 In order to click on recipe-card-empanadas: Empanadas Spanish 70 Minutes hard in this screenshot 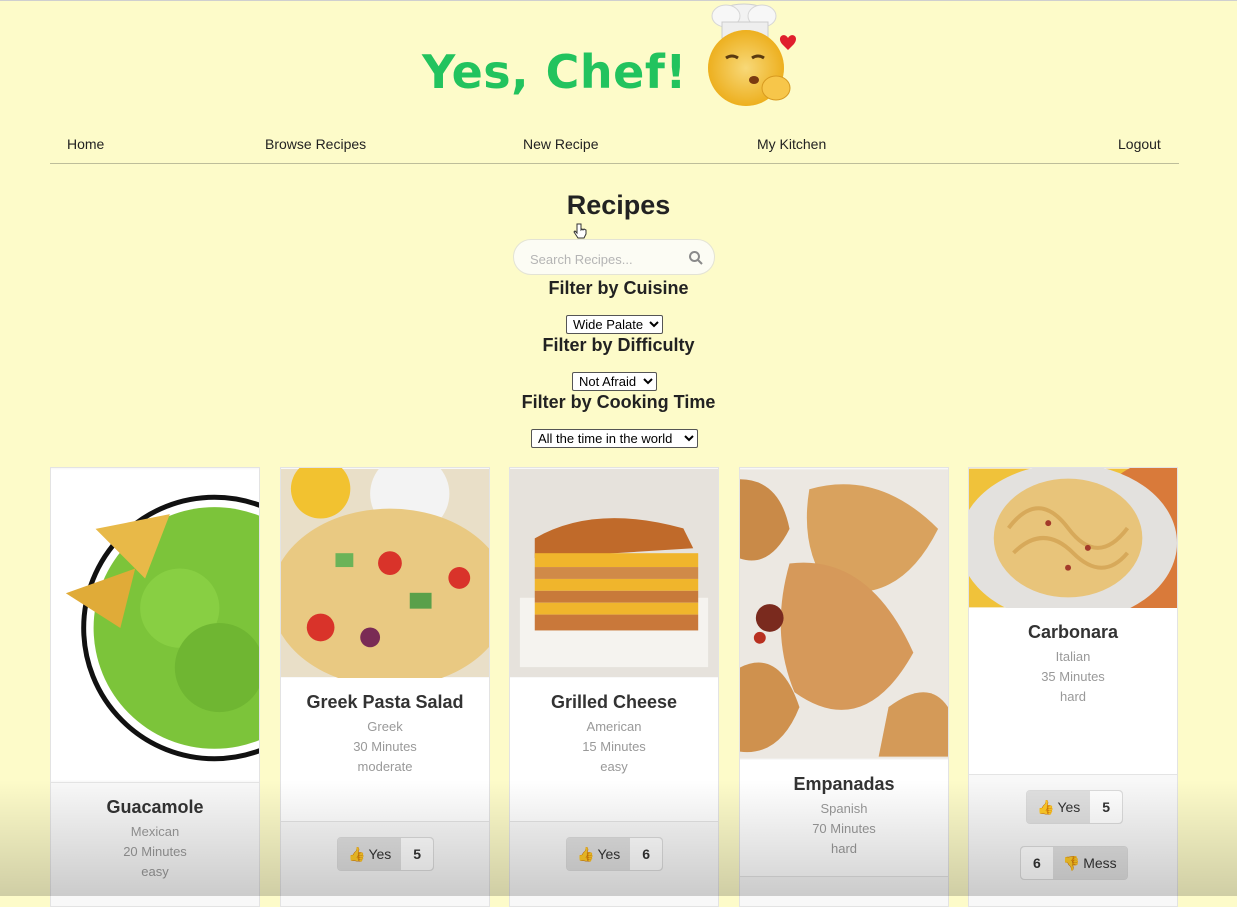, I will do `click(844, 687)`.